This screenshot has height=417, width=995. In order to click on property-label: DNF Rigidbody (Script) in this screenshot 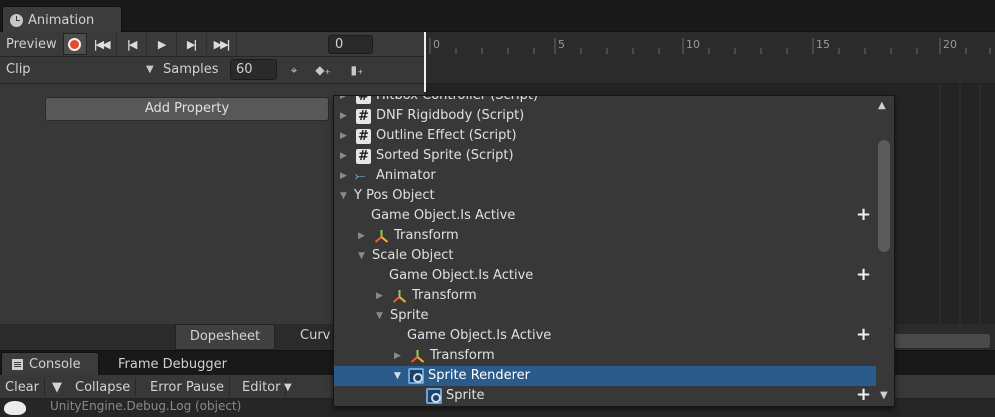, I will do `click(450, 115)`.